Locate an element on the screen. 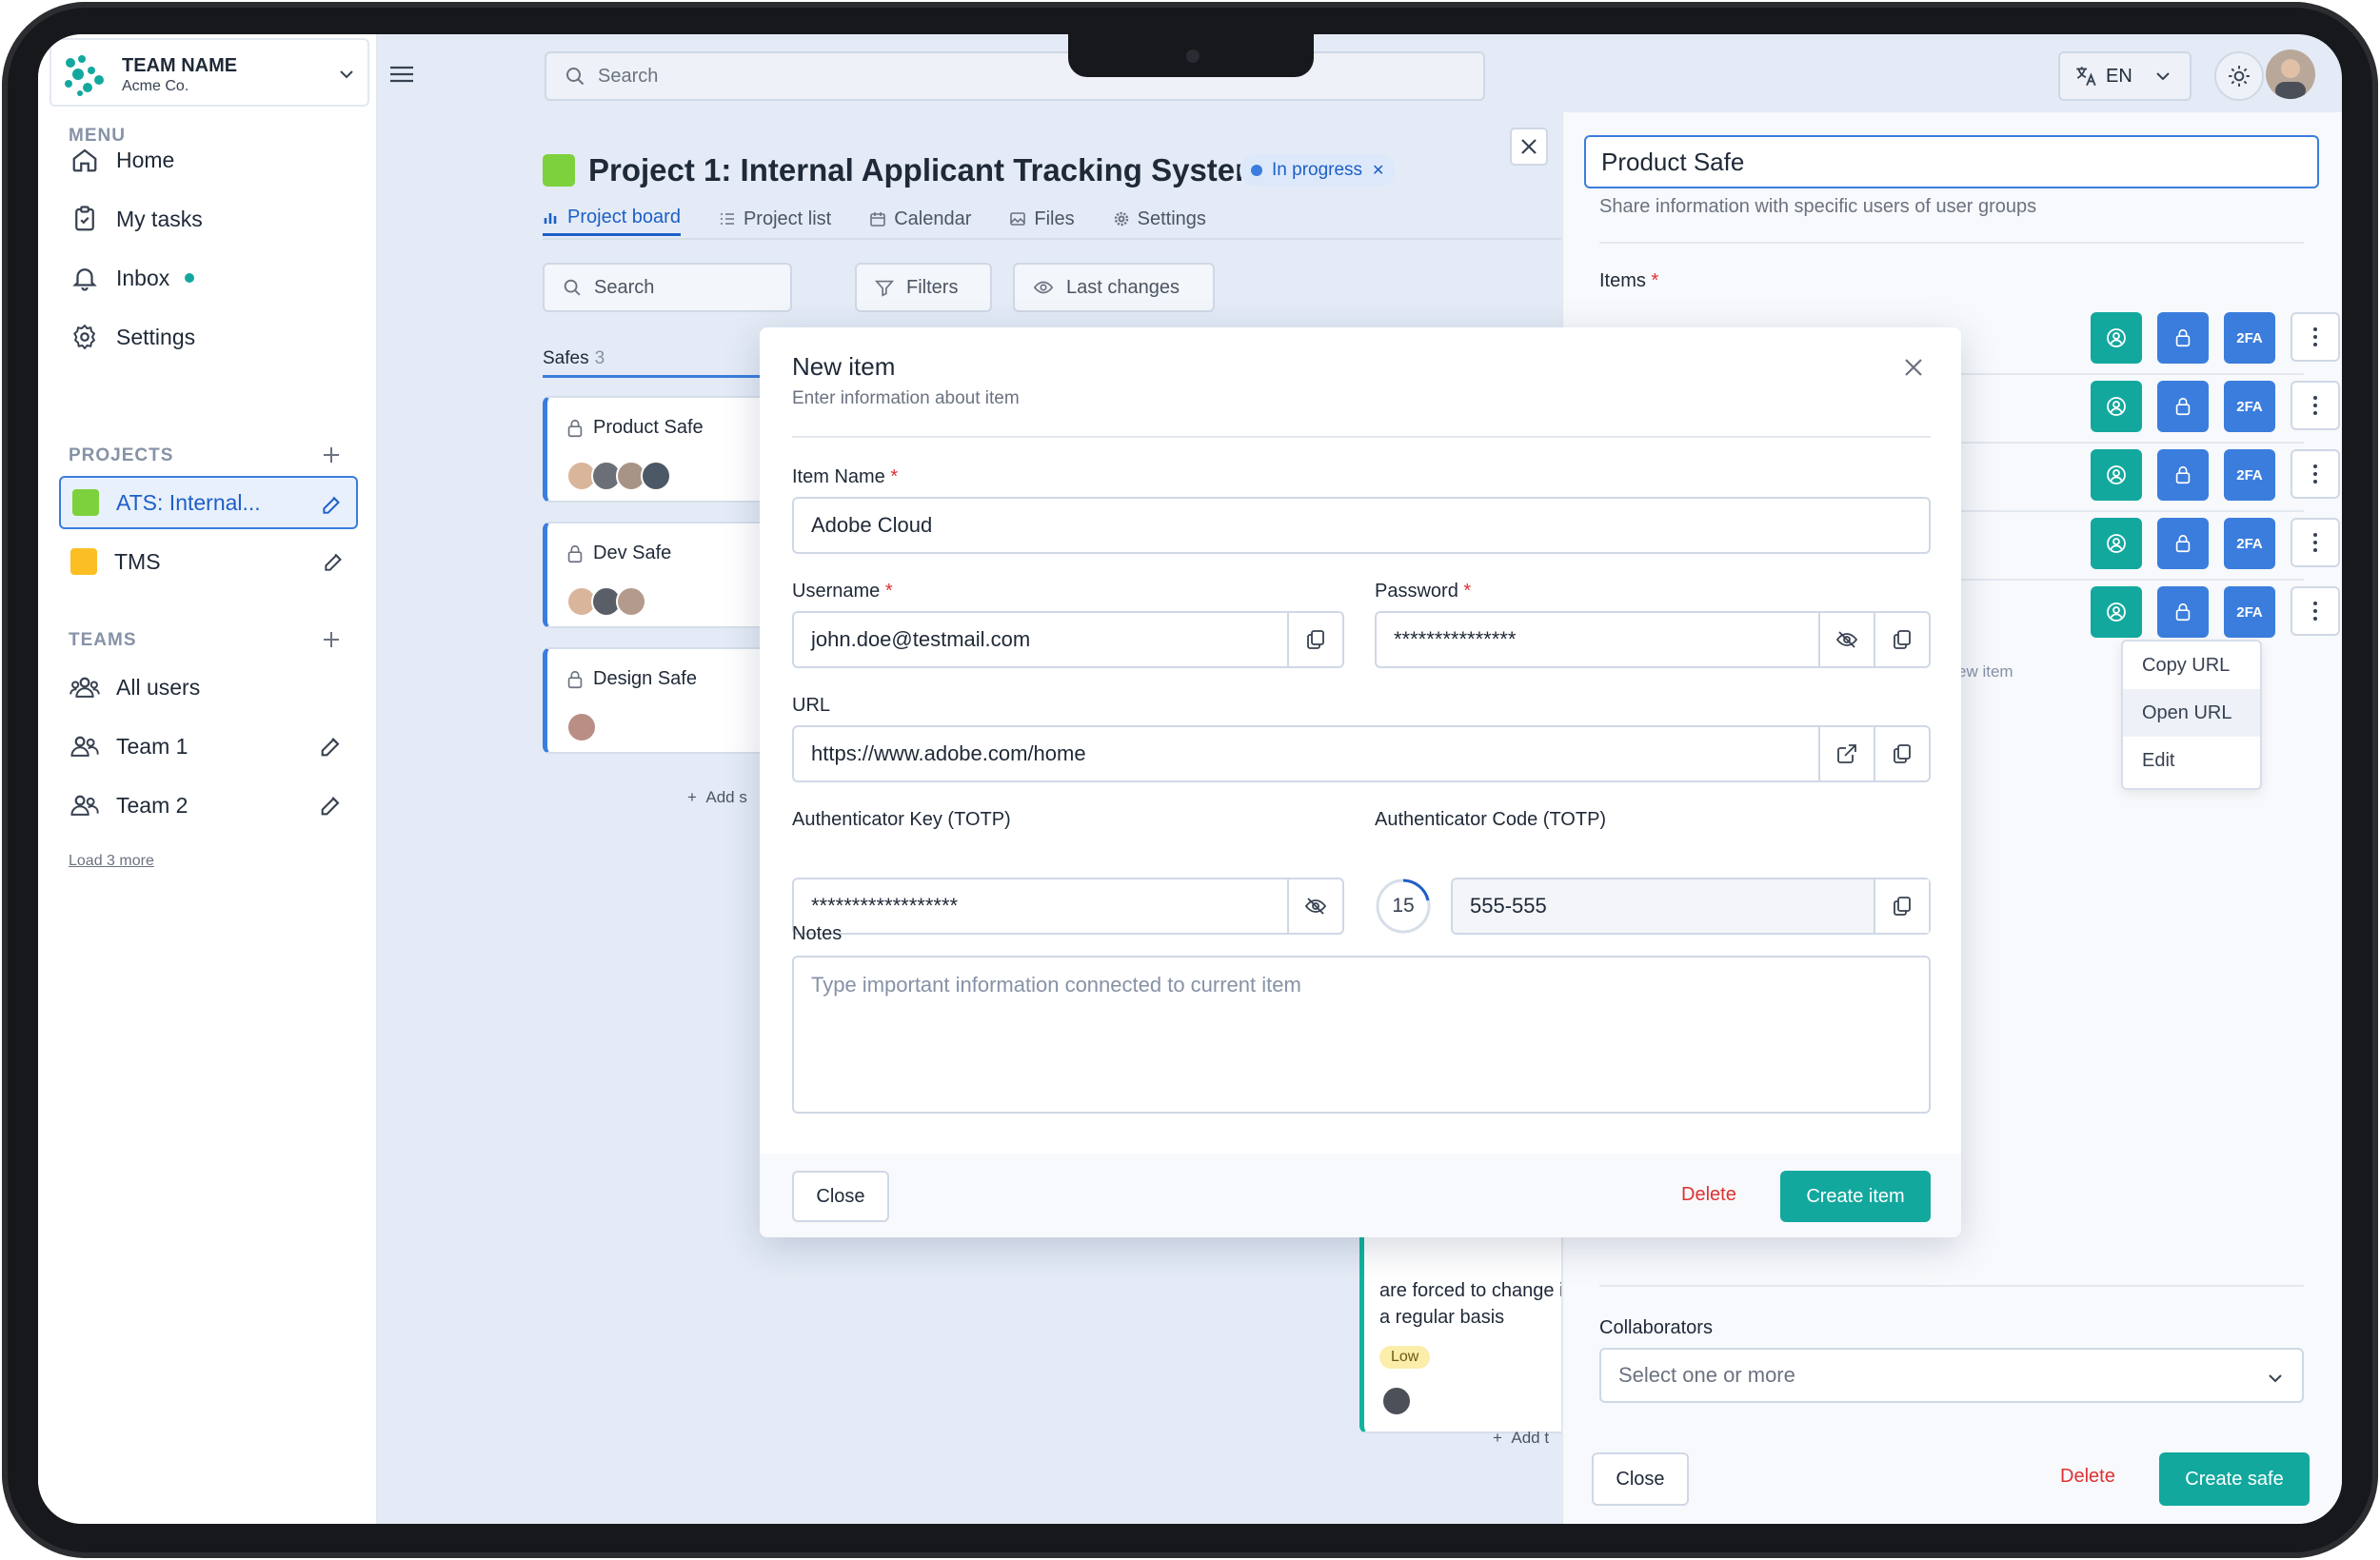 Image resolution: width=2380 pixels, height=1560 pixels. notes-label: Notes is located at coordinates (817, 933).